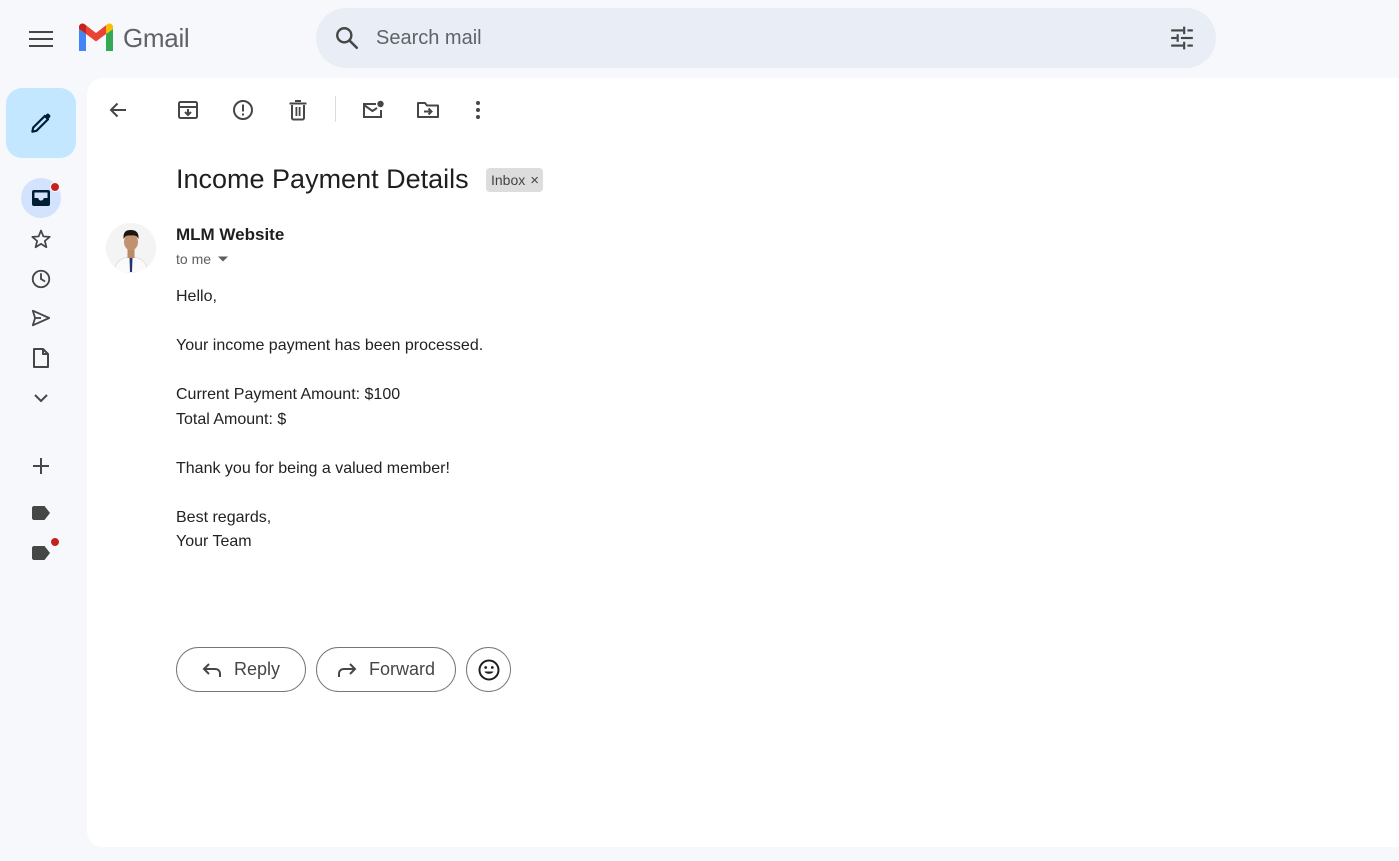  I want to click on pencil-icon, so click(41, 123).